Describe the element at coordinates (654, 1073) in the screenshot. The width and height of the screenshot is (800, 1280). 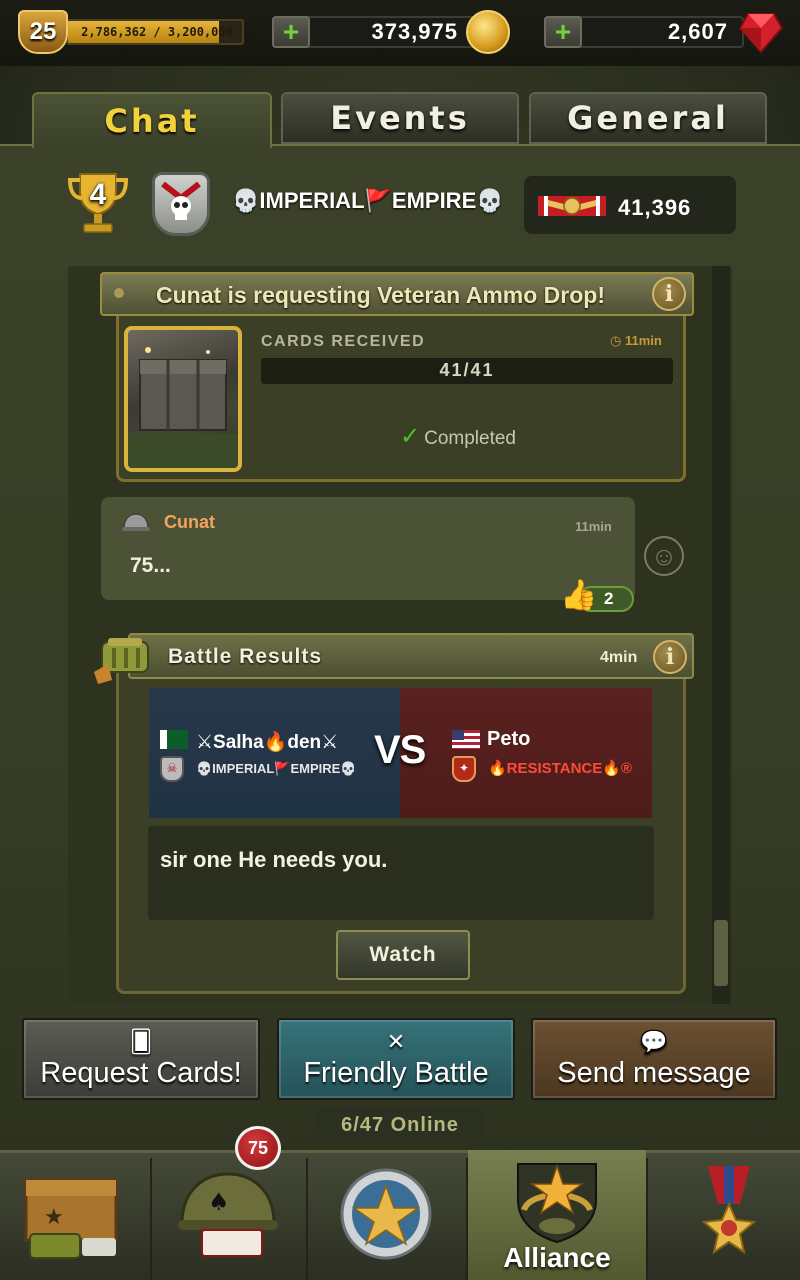
I see `send-message-label: Send message` at that location.